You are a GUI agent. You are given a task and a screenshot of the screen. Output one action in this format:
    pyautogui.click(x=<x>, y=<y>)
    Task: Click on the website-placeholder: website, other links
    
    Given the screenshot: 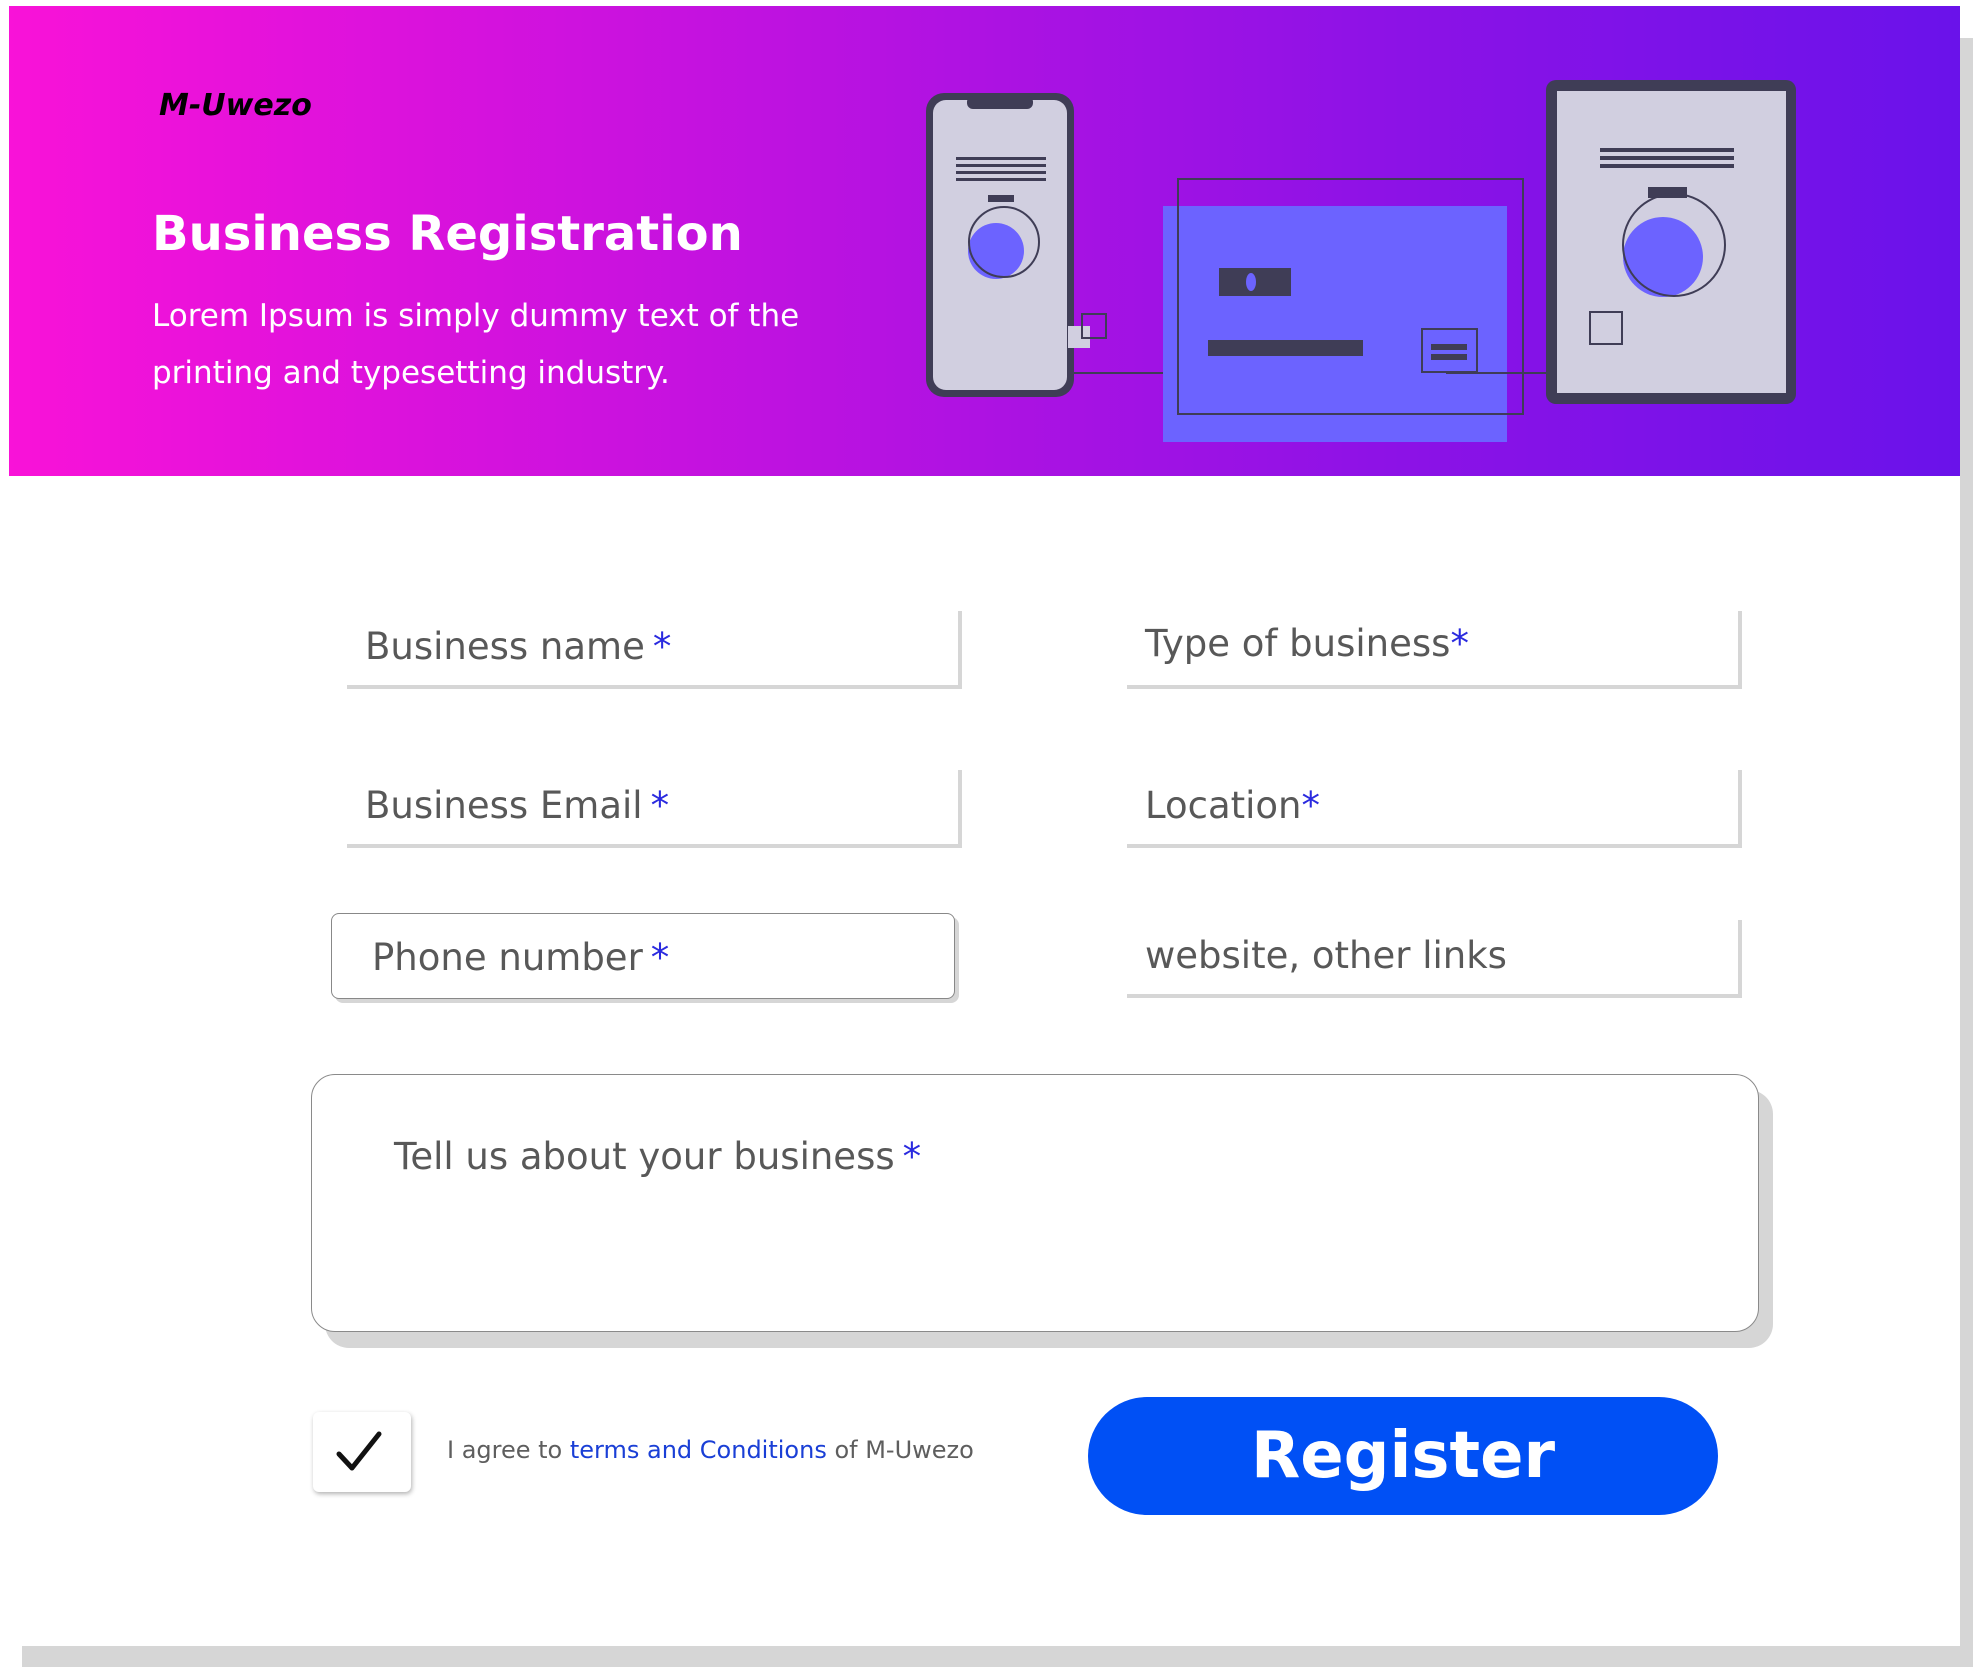 What is the action you would take?
    pyautogui.click(x=1326, y=955)
    